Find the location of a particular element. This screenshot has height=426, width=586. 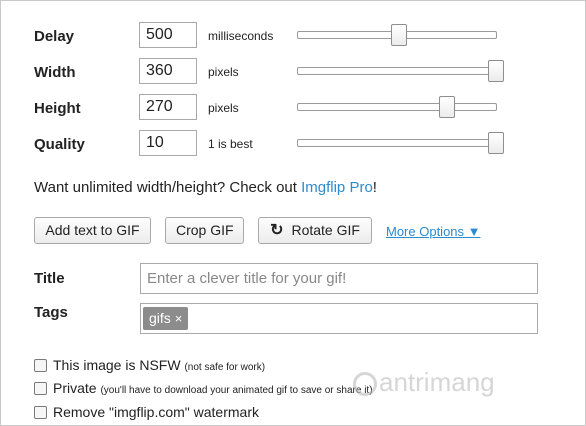

site-watermark: antrimang is located at coordinates (424, 382).